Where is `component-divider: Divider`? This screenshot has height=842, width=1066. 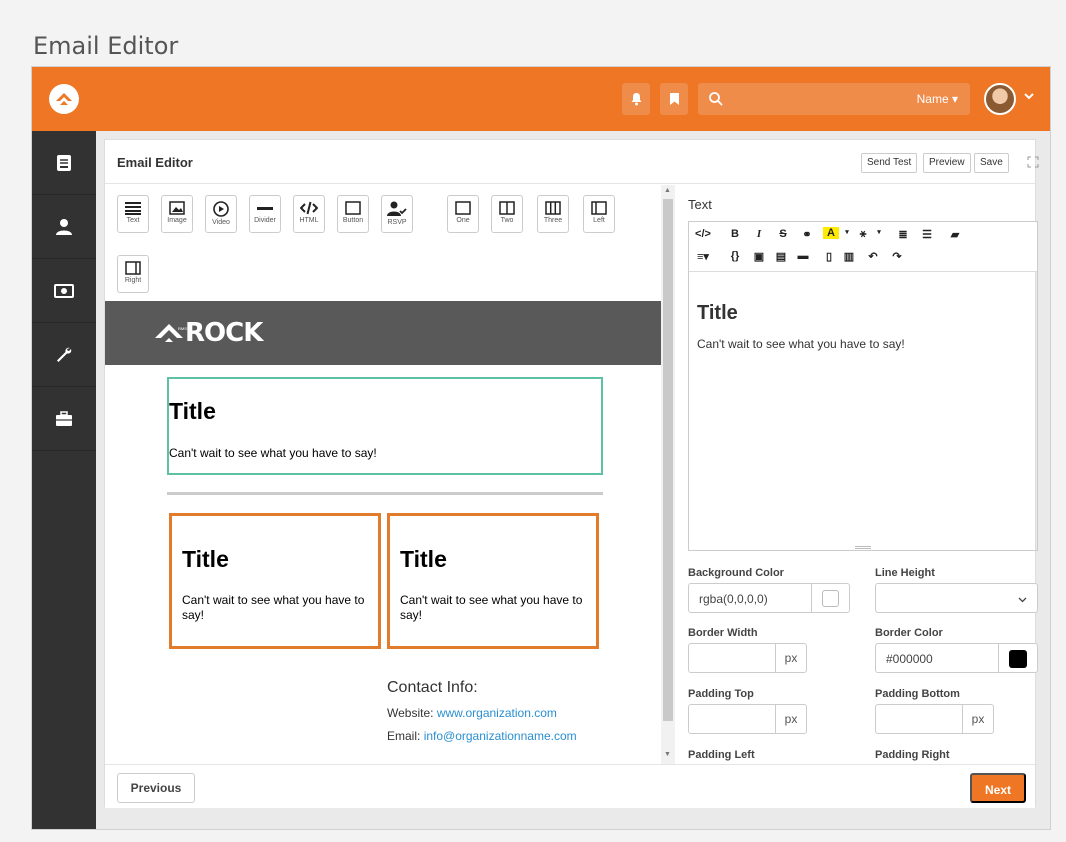
component-divider: Divider is located at coordinates (265, 214).